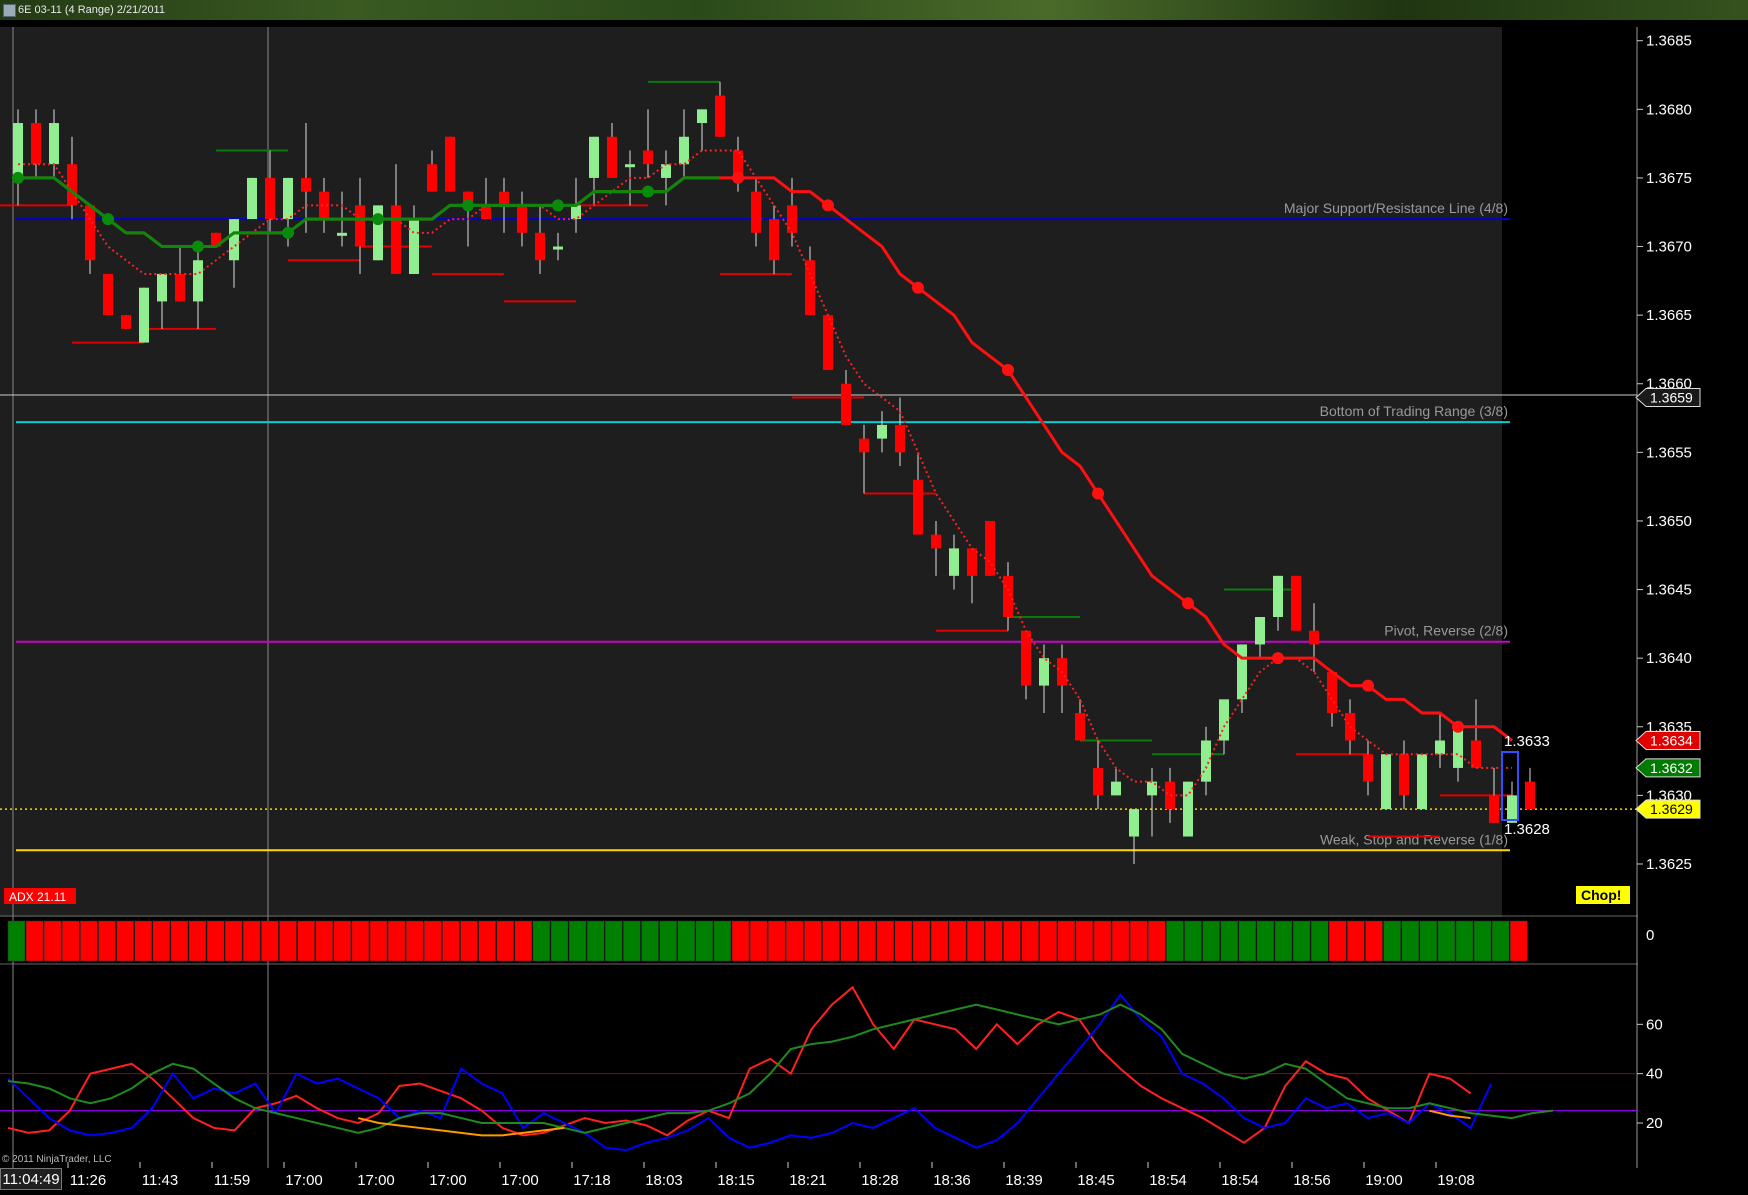 This screenshot has height=1195, width=1748. What do you see at coordinates (1654, 1024) in the screenshot?
I see `osc-tick-label: 60` at bounding box center [1654, 1024].